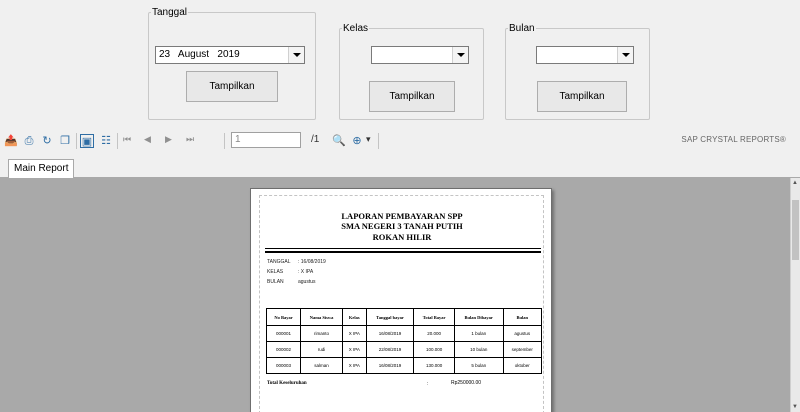  Describe the element at coordinates (190, 139) in the screenshot. I see `last-page-icon: ⏭` at that location.